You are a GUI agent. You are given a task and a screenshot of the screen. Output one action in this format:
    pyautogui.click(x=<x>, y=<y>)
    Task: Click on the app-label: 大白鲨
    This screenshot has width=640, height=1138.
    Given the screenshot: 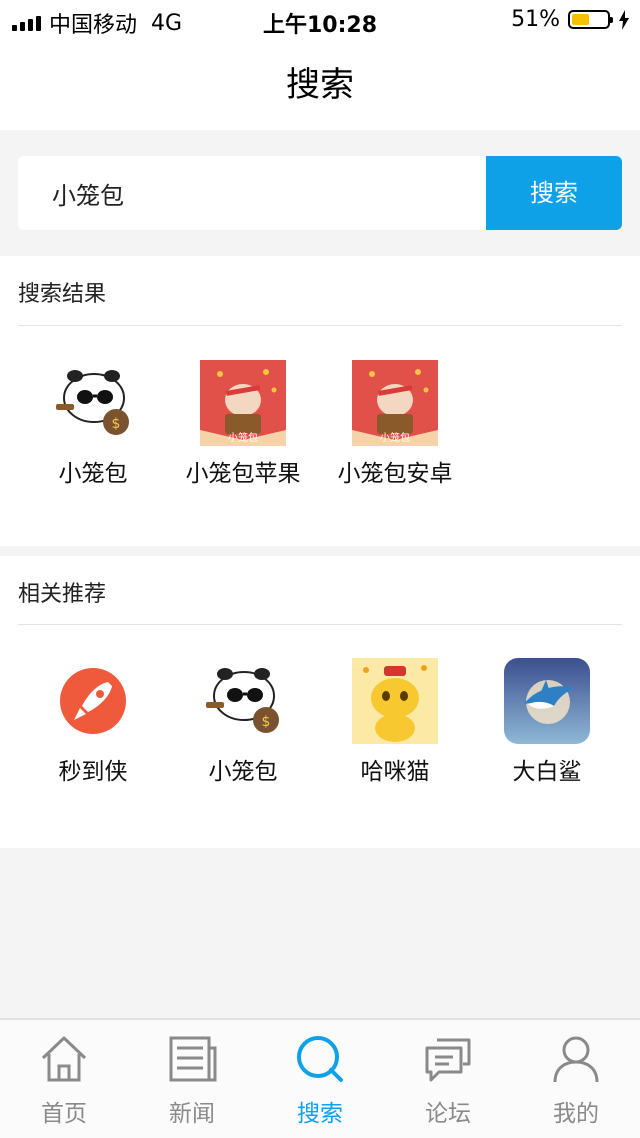 What is the action you would take?
    pyautogui.click(x=547, y=772)
    